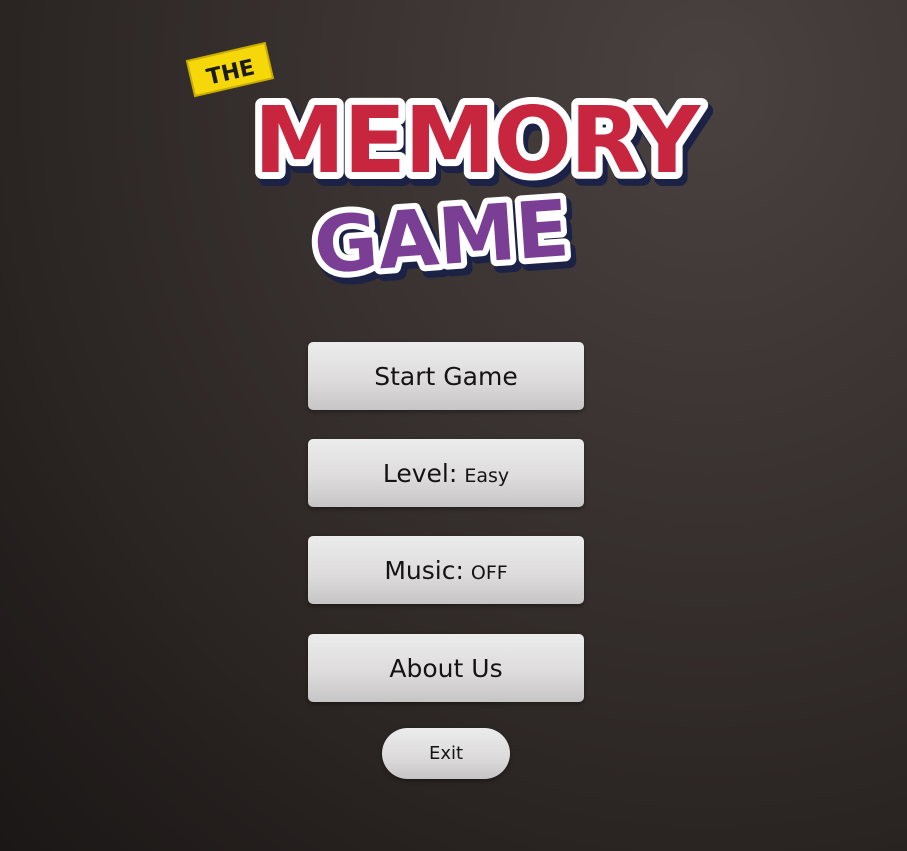  Describe the element at coordinates (487, 475) in the screenshot. I see `level-value: Easy` at that location.